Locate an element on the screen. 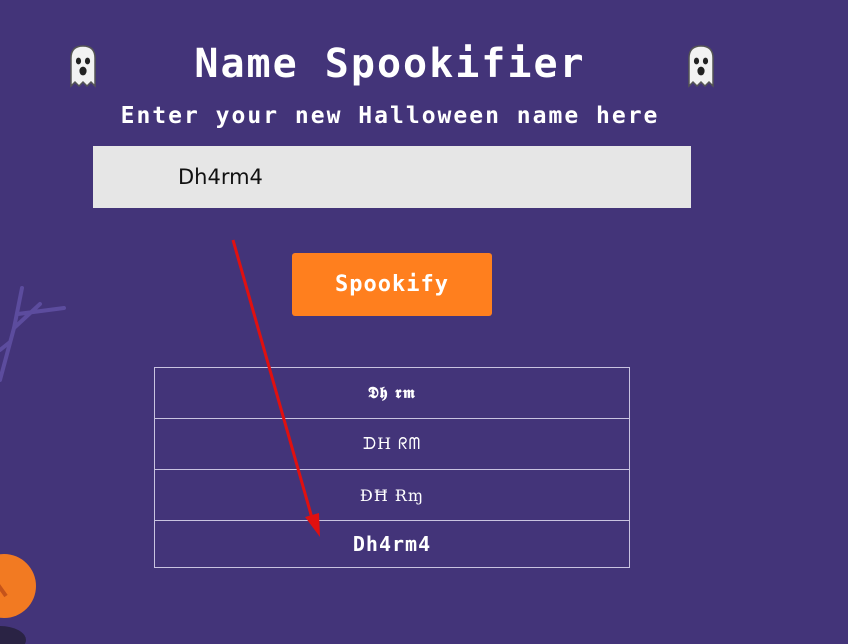 The image size is (848, 644). result-row: ĐĦ Ɍɱ is located at coordinates (392, 495).